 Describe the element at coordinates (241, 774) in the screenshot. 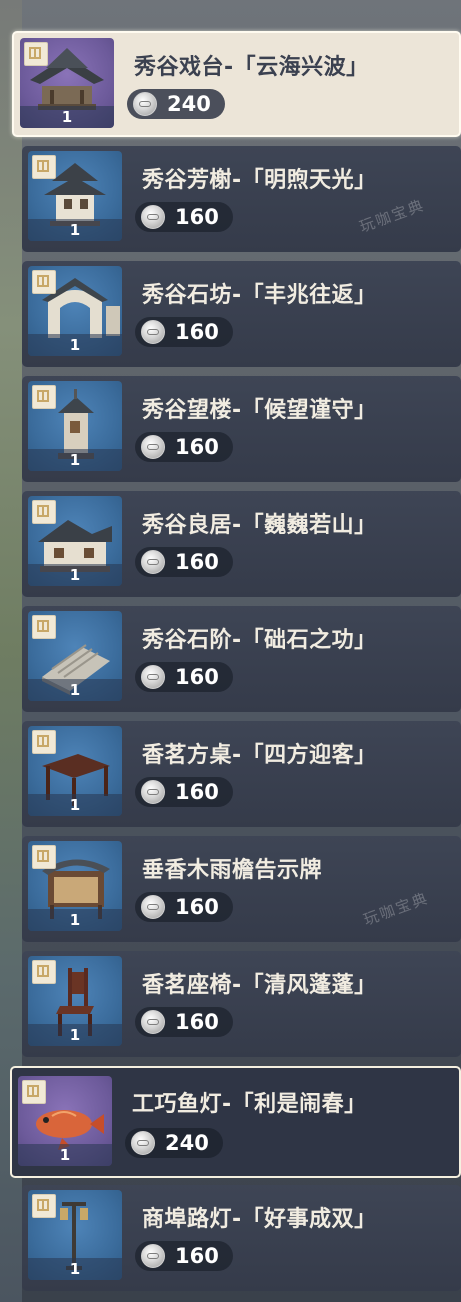

I see `shop-item-row: 1 香茗方桌-「四方迎客」 160` at that location.